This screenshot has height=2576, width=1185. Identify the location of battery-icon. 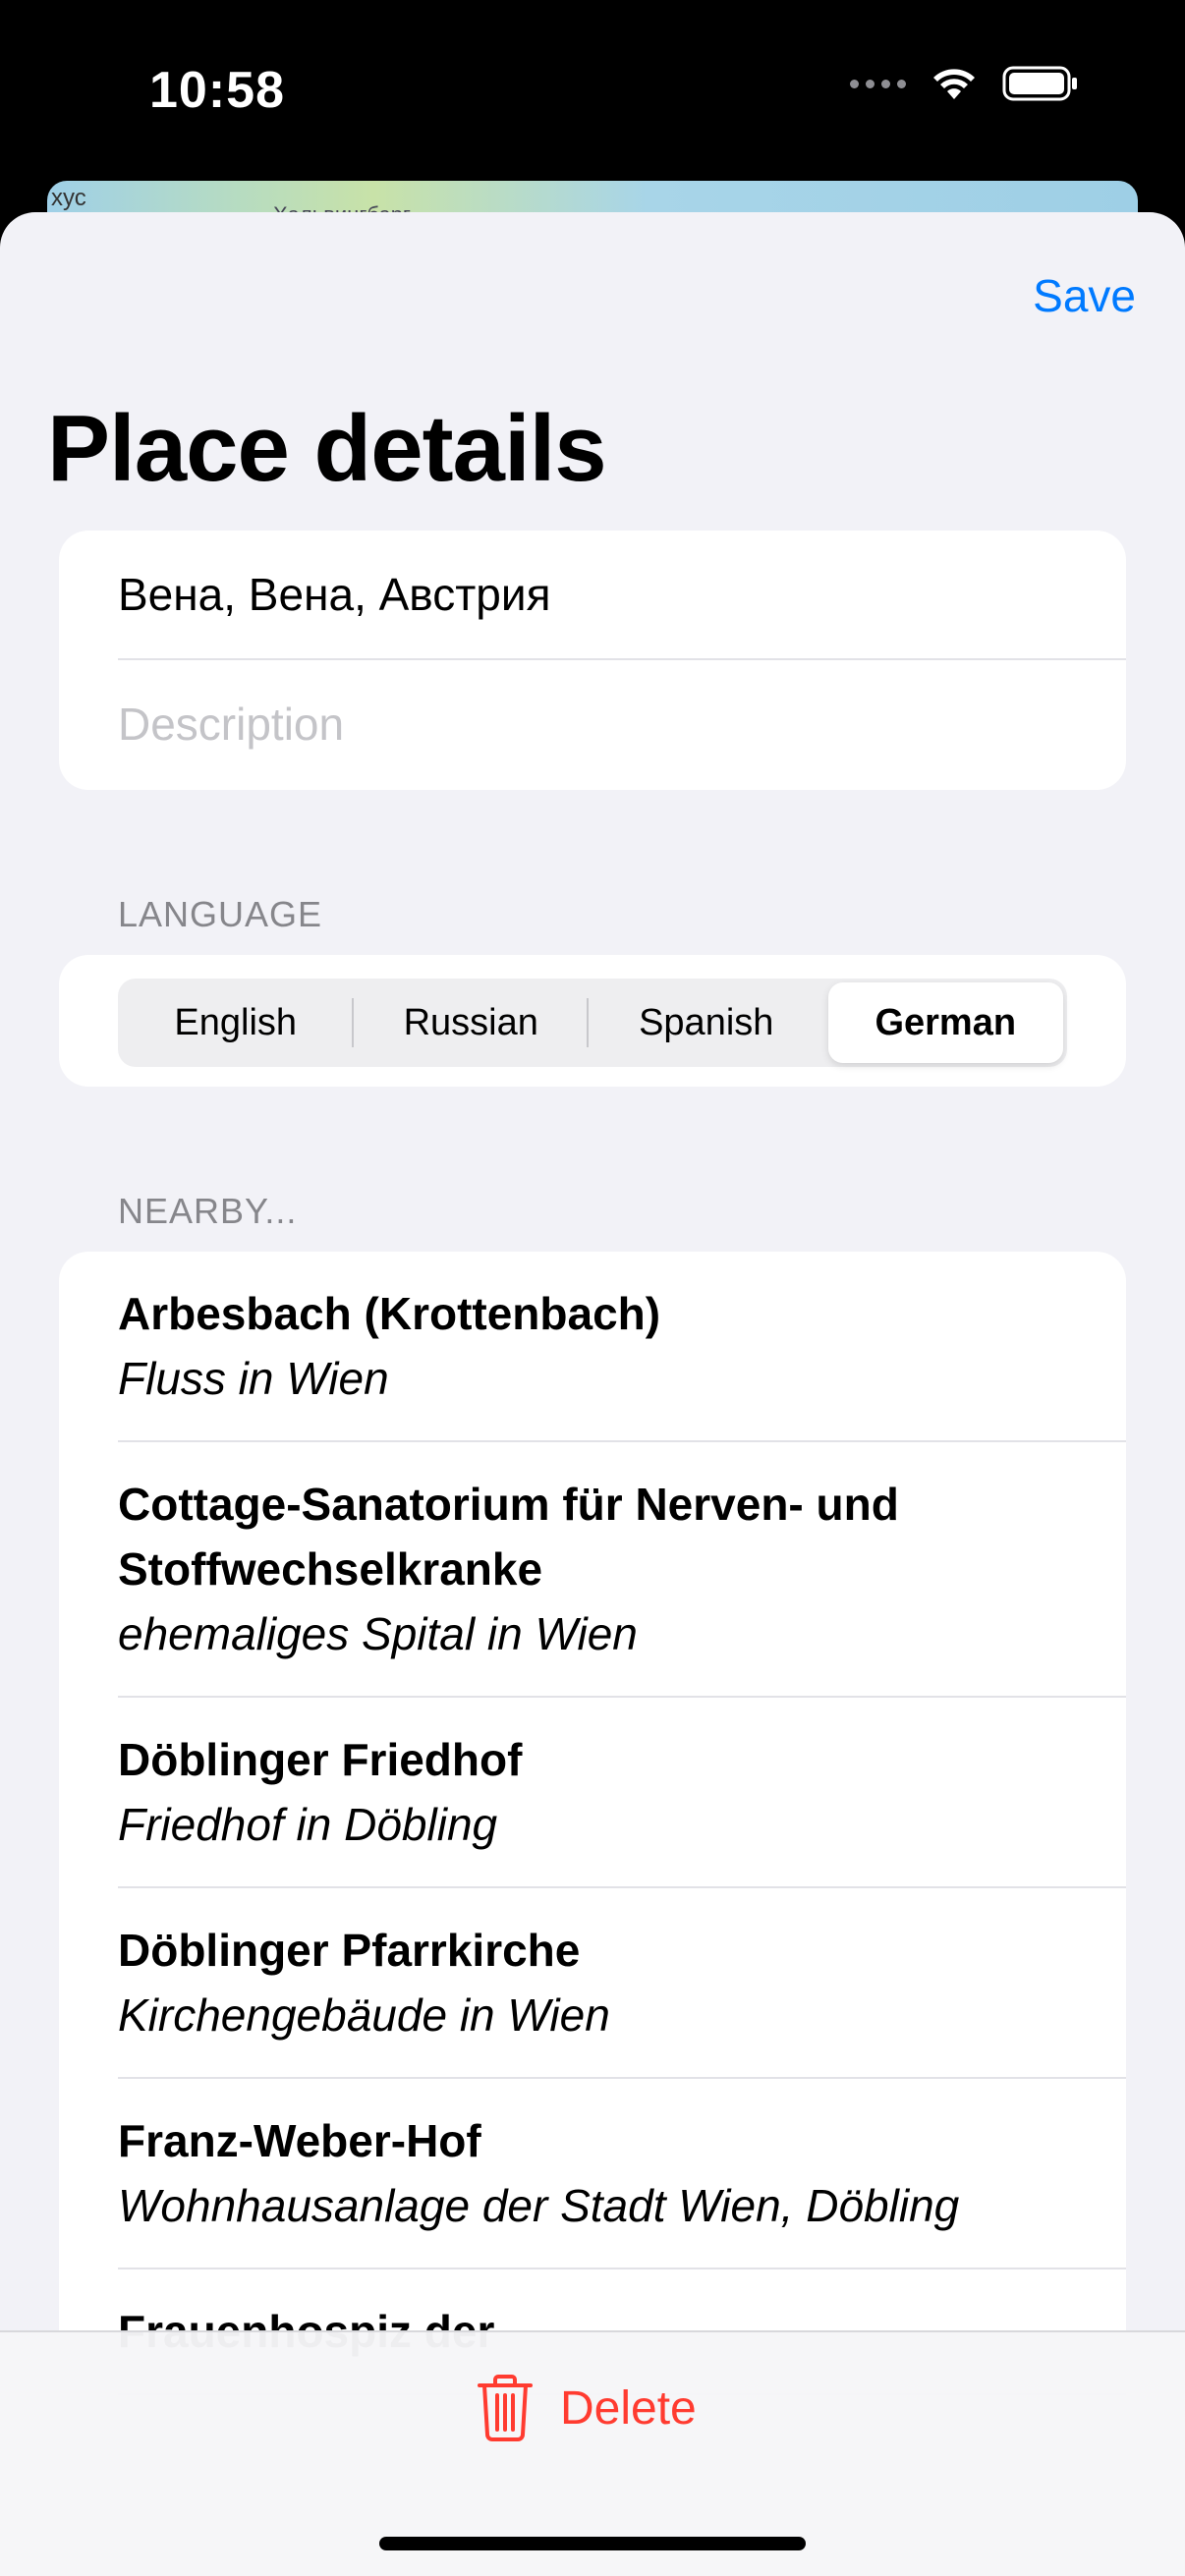
(1040, 83).